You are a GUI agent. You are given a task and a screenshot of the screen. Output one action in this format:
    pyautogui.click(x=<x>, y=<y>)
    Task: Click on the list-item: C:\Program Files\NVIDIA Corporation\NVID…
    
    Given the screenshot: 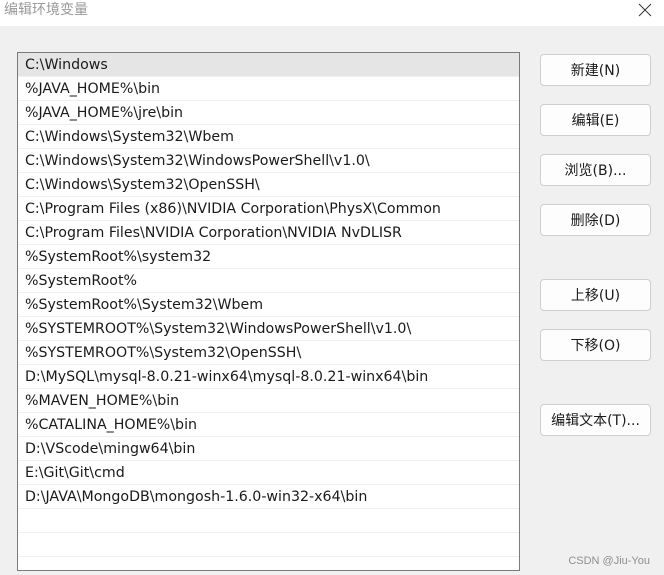 What is the action you would take?
    pyautogui.click(x=268, y=233)
    